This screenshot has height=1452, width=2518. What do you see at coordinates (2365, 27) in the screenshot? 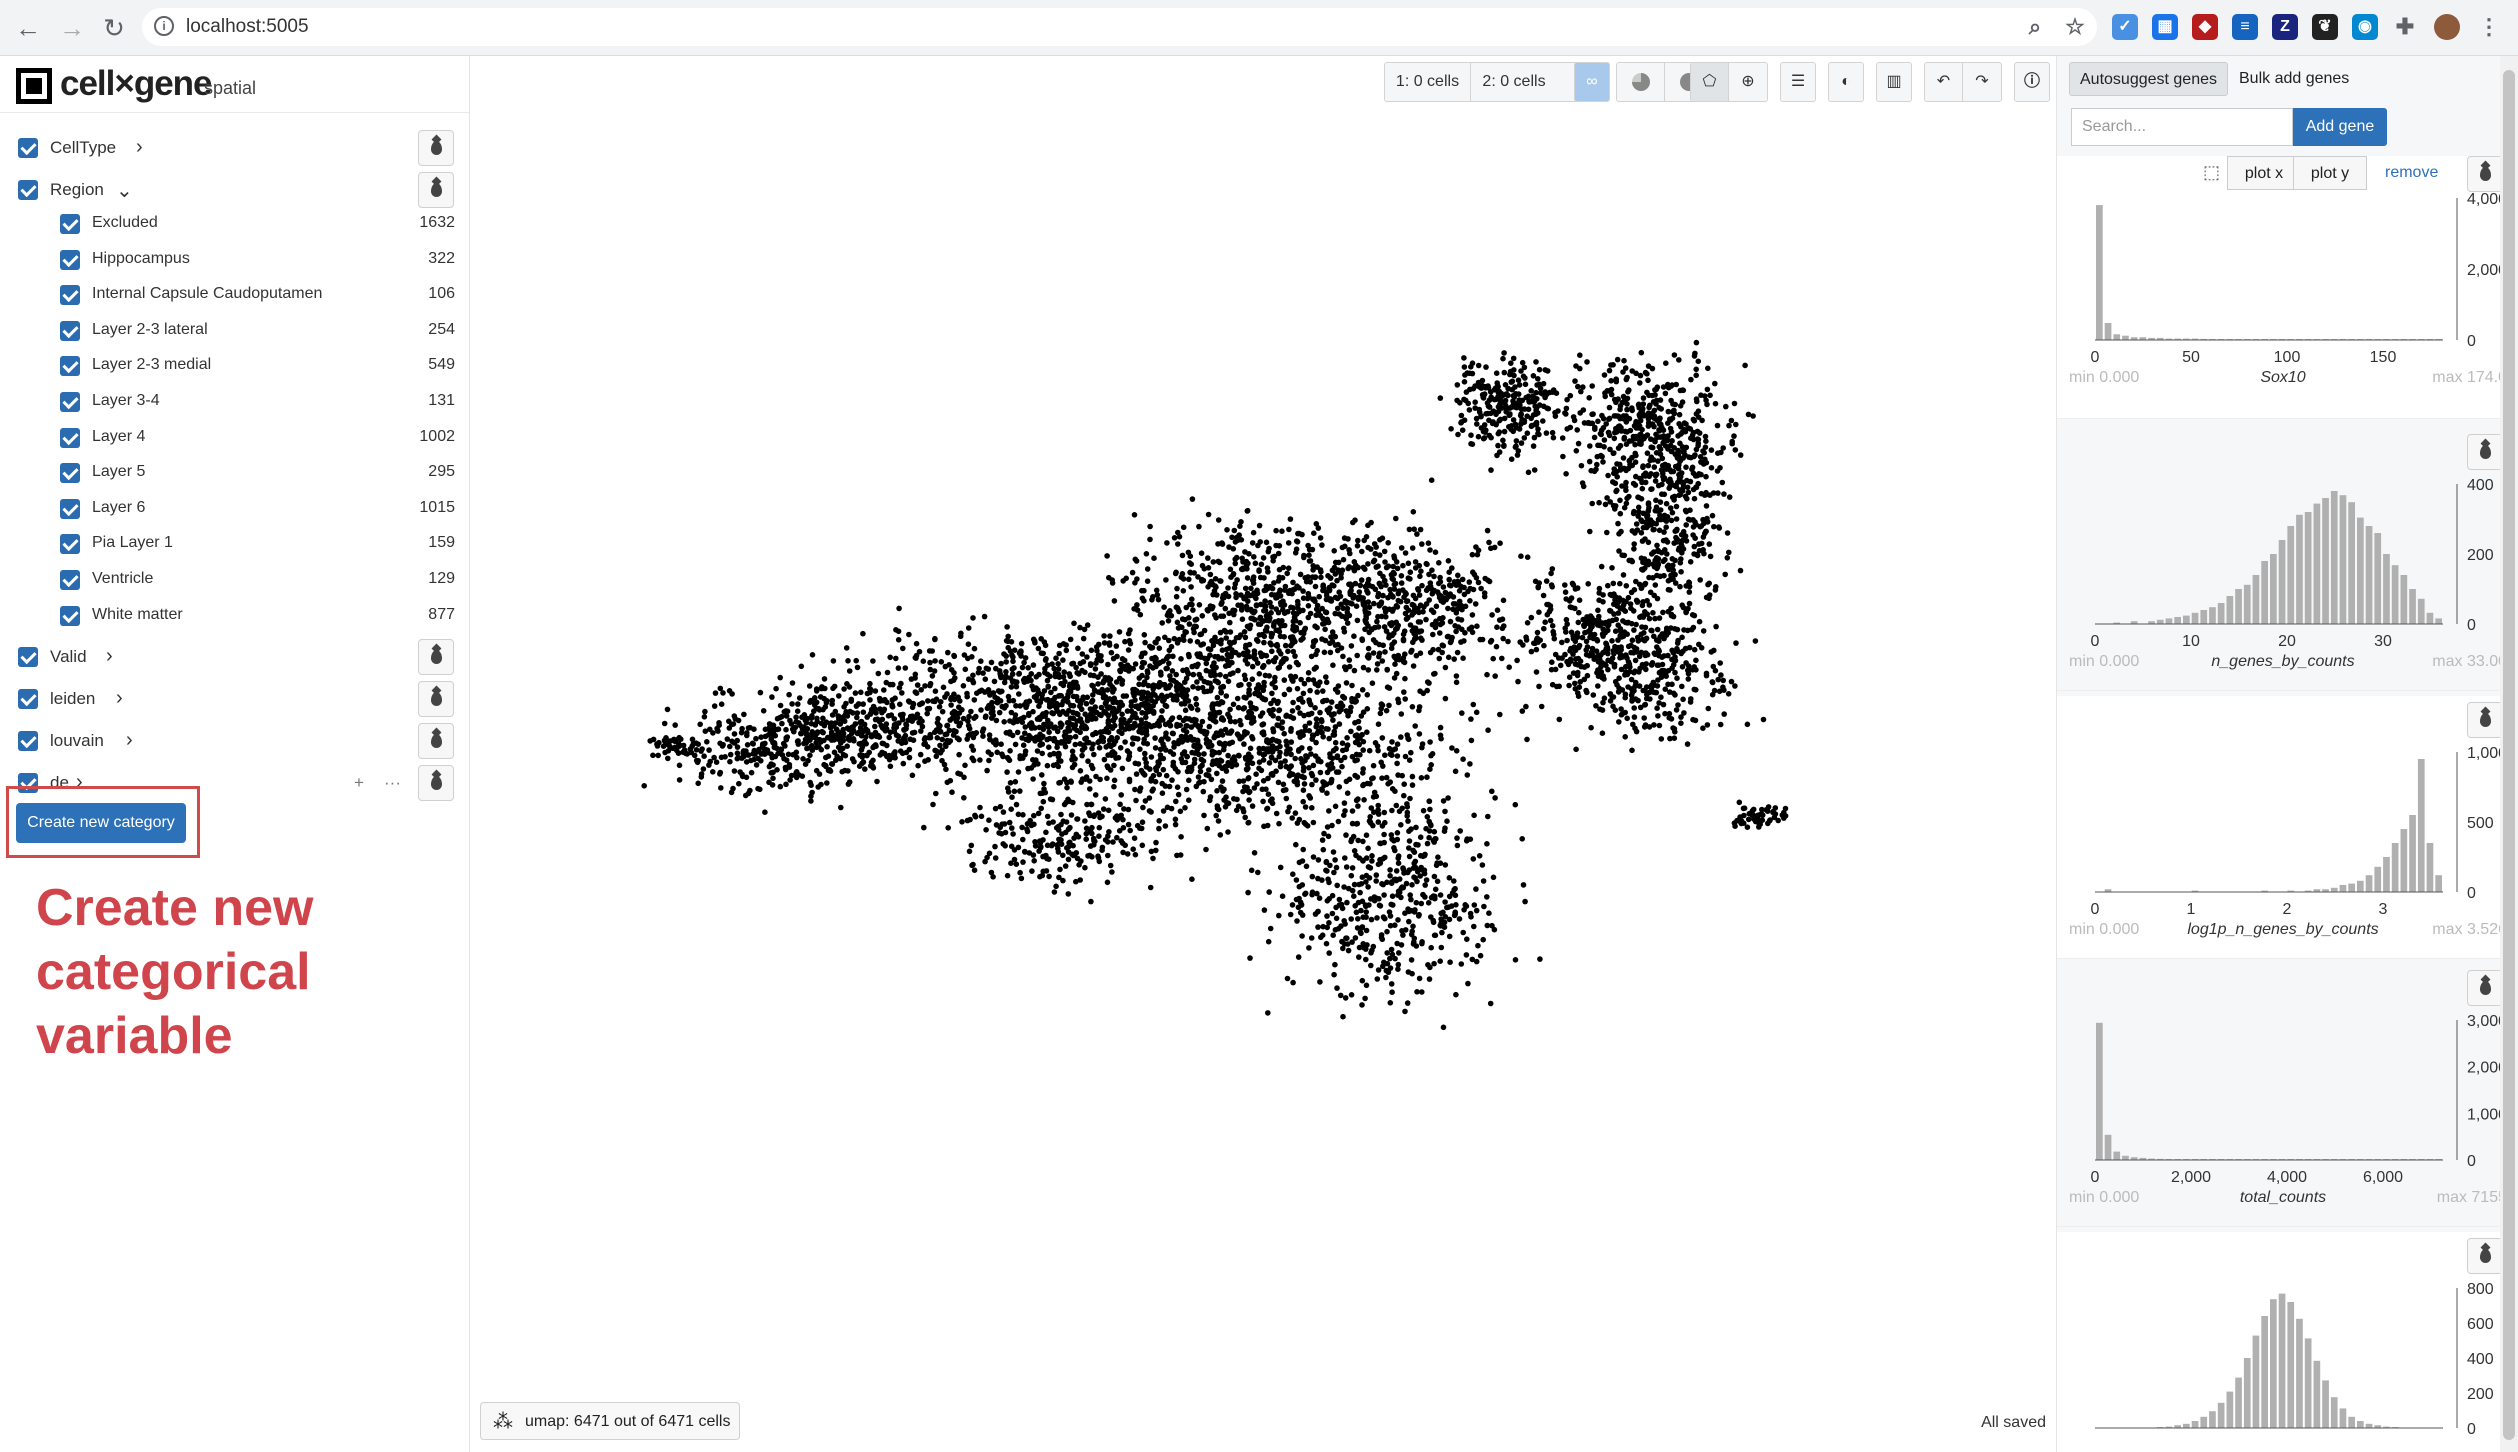
I see `ext-globe-icon: ◉` at bounding box center [2365, 27].